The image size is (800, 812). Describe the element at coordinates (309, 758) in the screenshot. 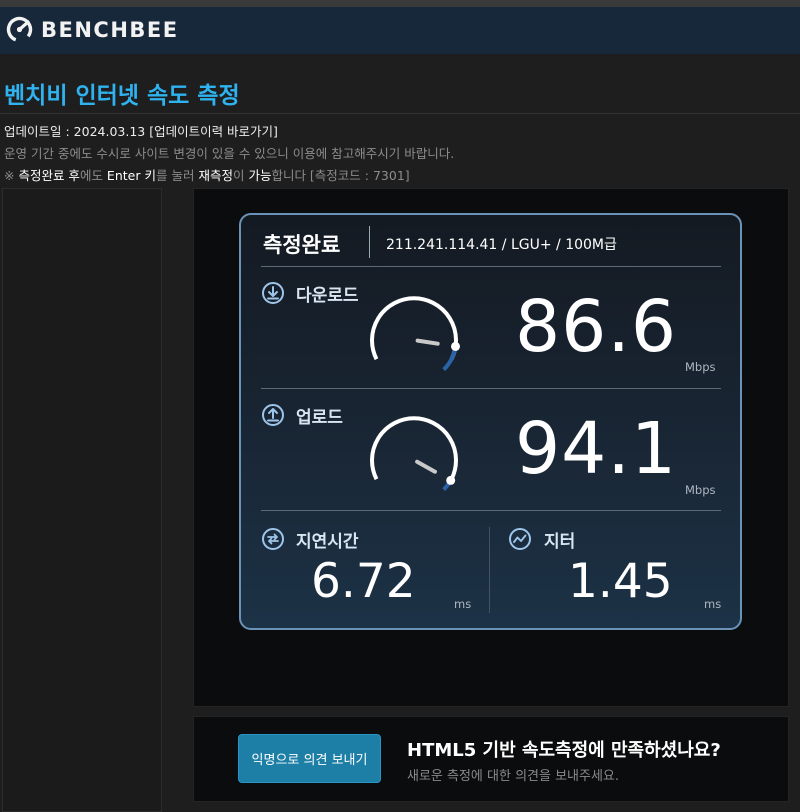

I see `send-feedback-button: 익명으로 의견 보내기` at that location.